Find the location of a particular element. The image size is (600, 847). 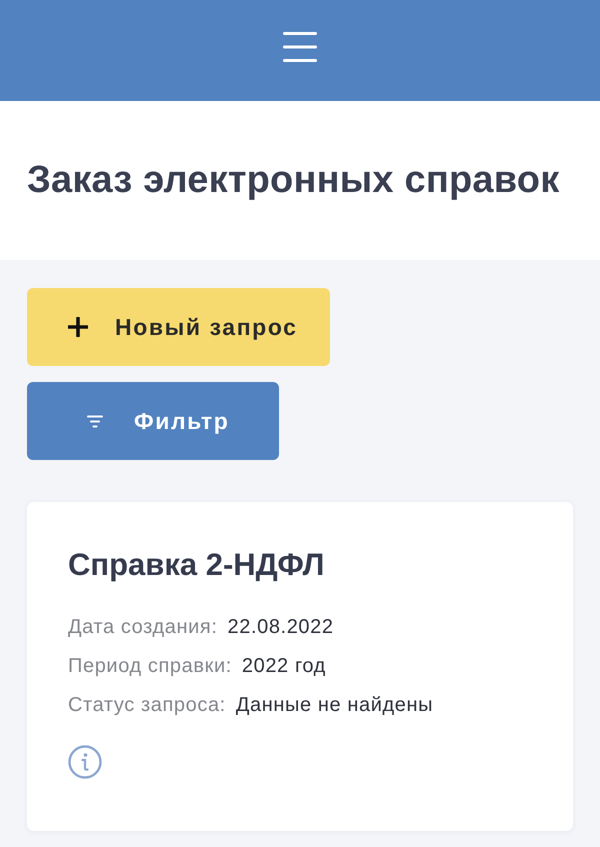

request-title: Справка 2-НДФЛ is located at coordinates (197, 565).